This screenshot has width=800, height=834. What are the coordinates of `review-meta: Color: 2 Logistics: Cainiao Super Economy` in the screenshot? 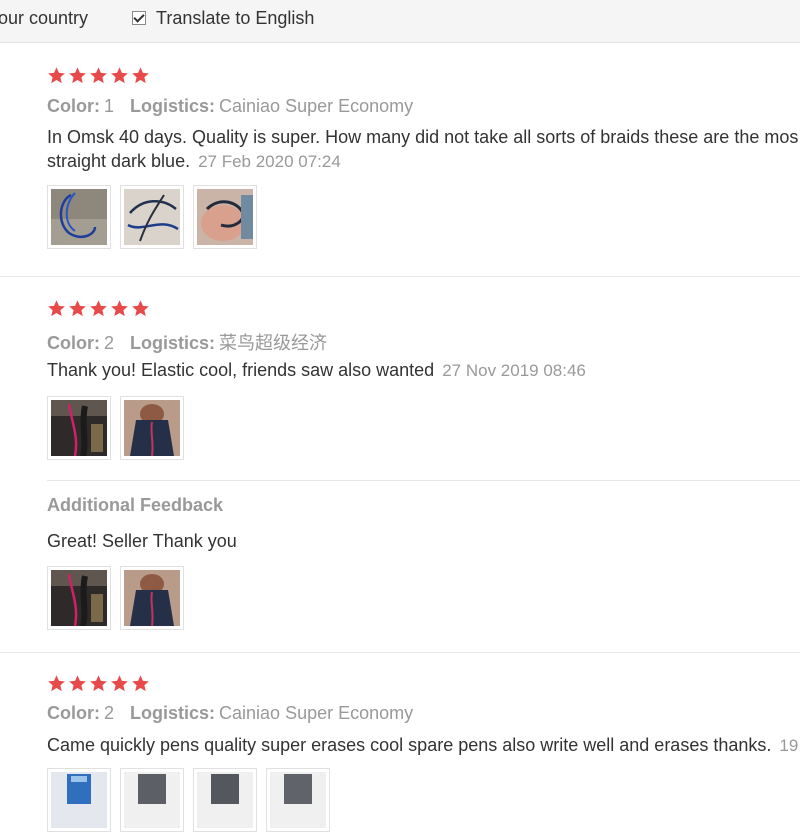 It's located at (230, 713).